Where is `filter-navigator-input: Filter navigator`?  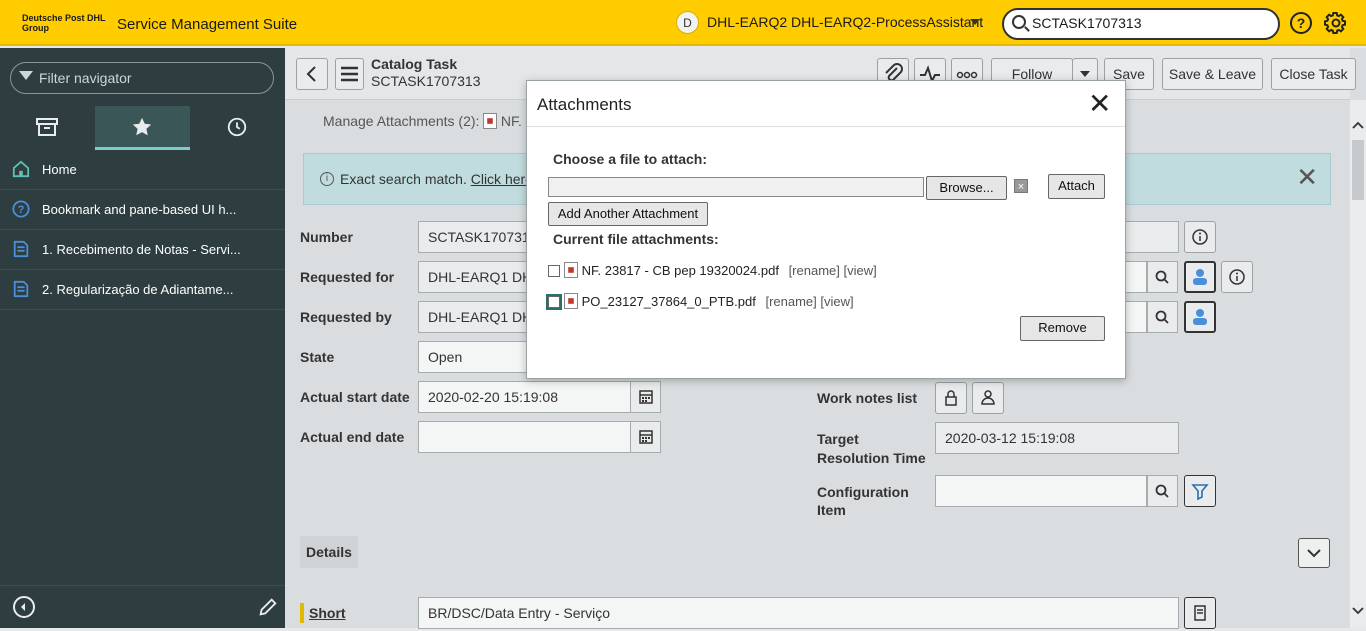 filter-navigator-input: Filter navigator is located at coordinates (142, 78).